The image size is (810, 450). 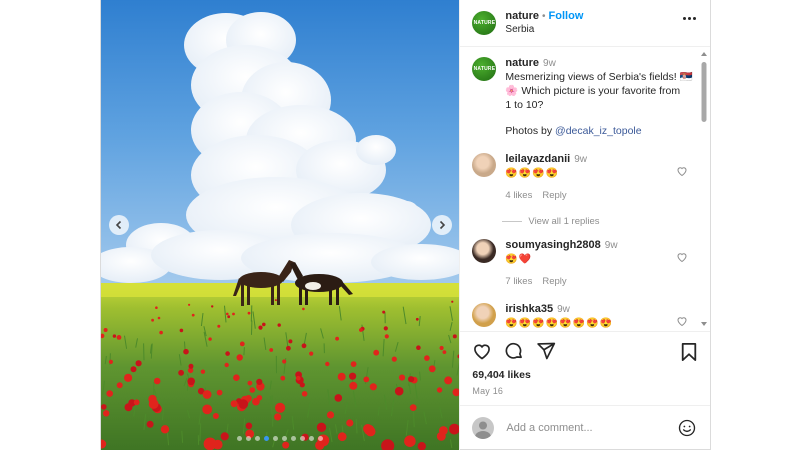 What do you see at coordinates (593, 91) in the screenshot?
I see `caption-text-line2: 🌸 Which picture is your favorite from` at bounding box center [593, 91].